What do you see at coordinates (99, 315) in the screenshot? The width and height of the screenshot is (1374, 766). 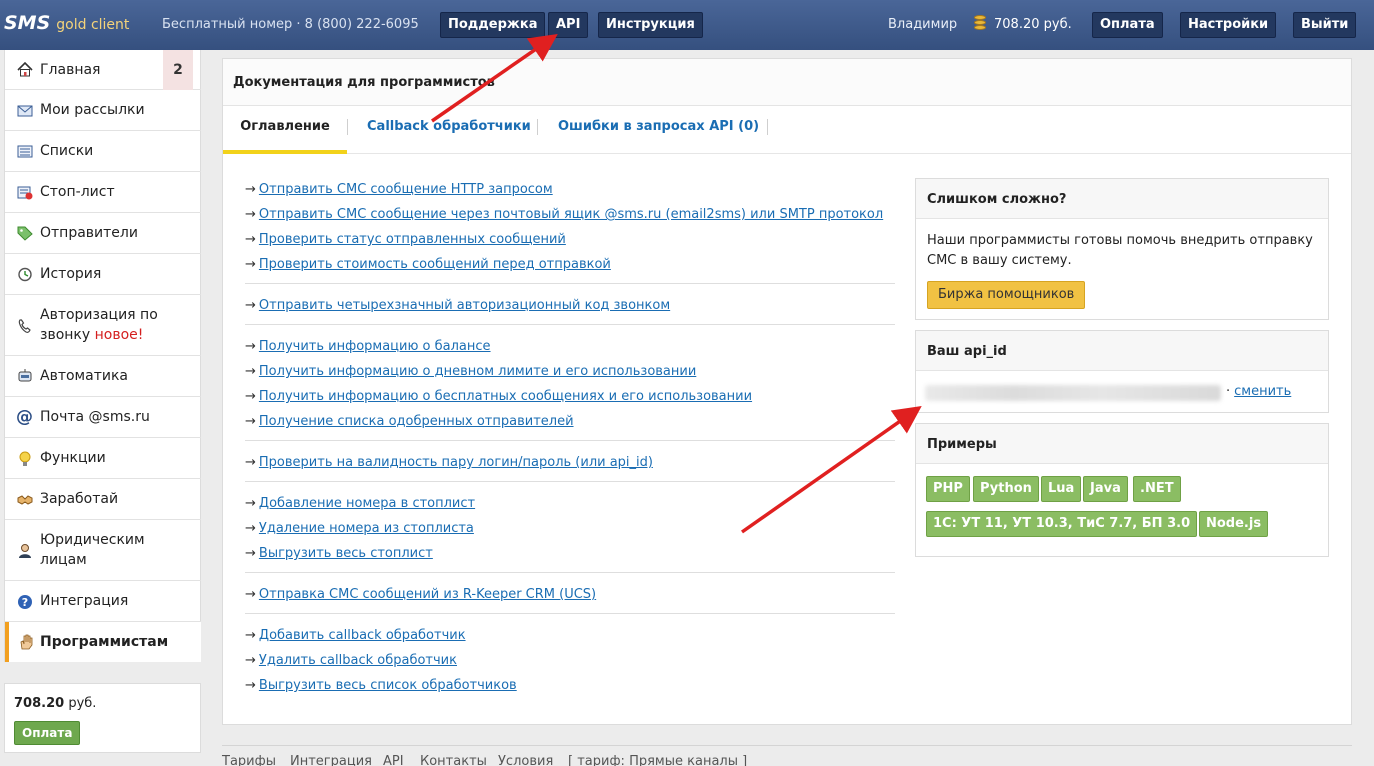 I see `sidebar-item-label-line1: Авторизация по` at bounding box center [99, 315].